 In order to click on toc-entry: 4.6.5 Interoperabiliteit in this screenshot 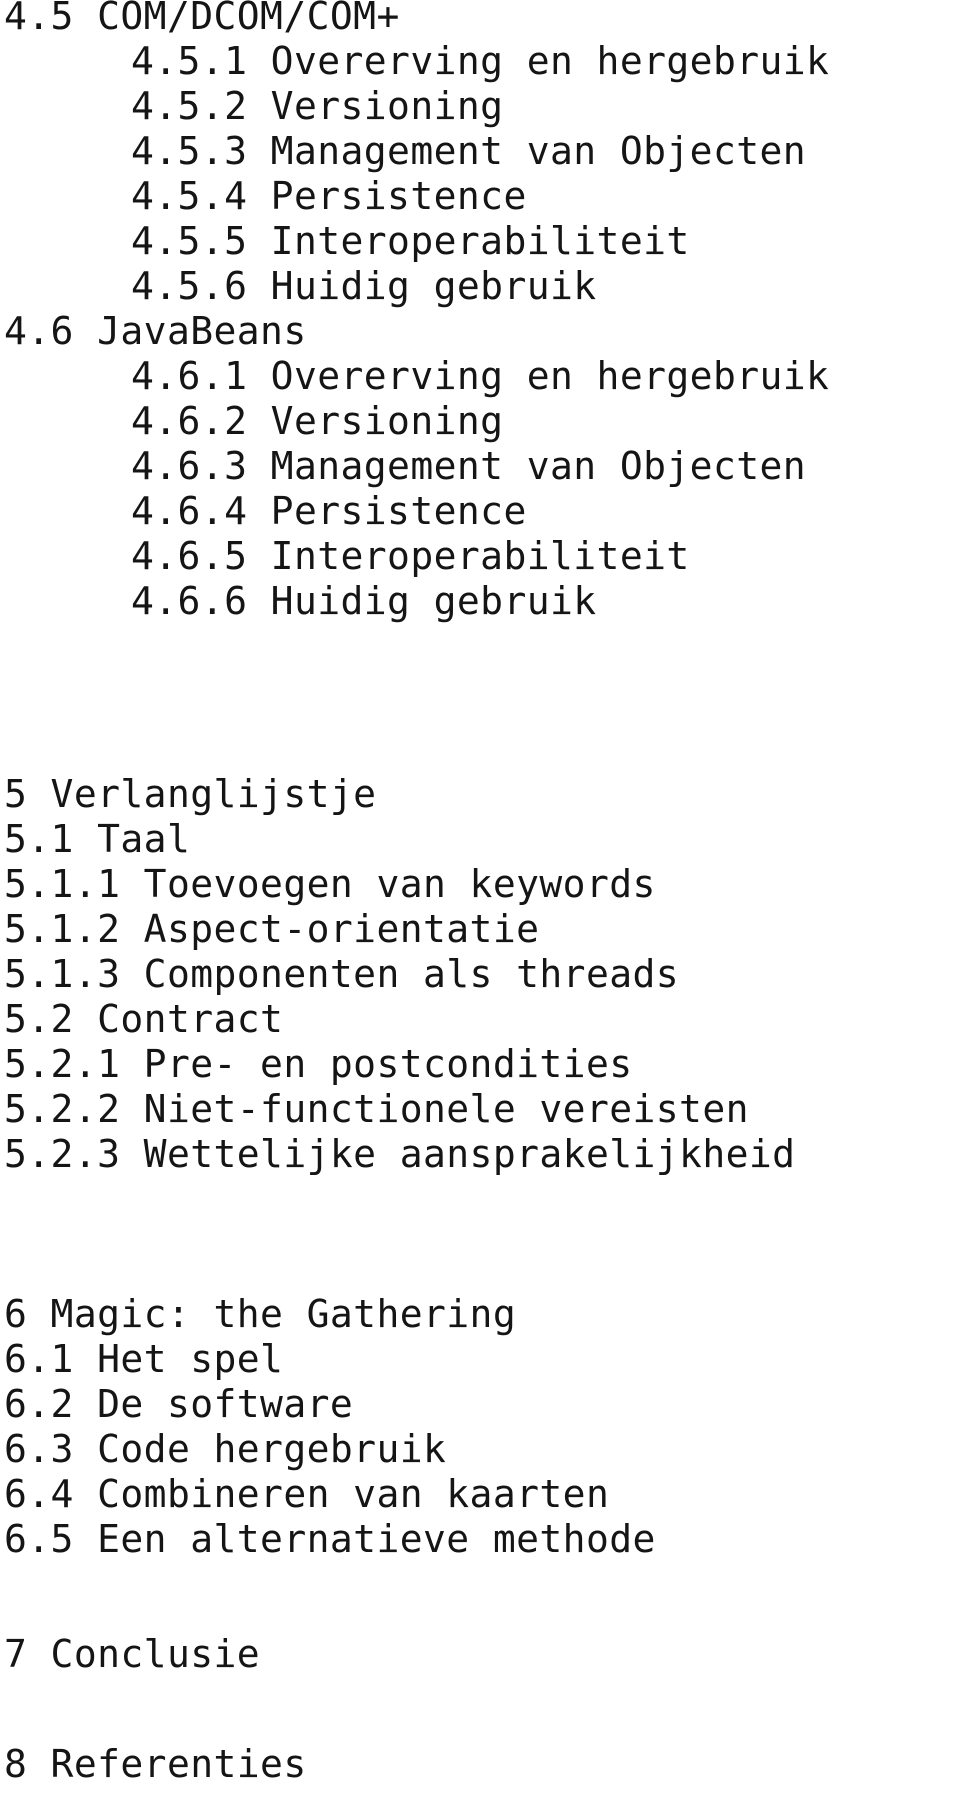, I will do `click(480, 556)`.